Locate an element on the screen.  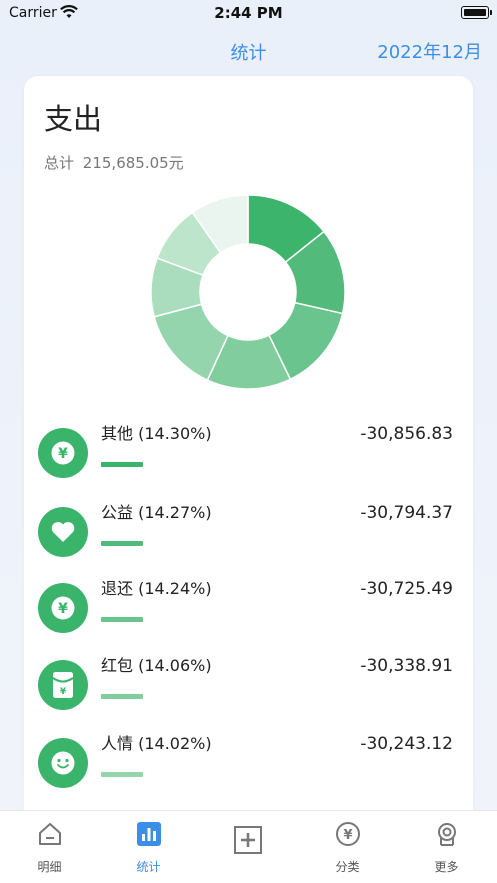
smile-icon is located at coordinates (63, 763).